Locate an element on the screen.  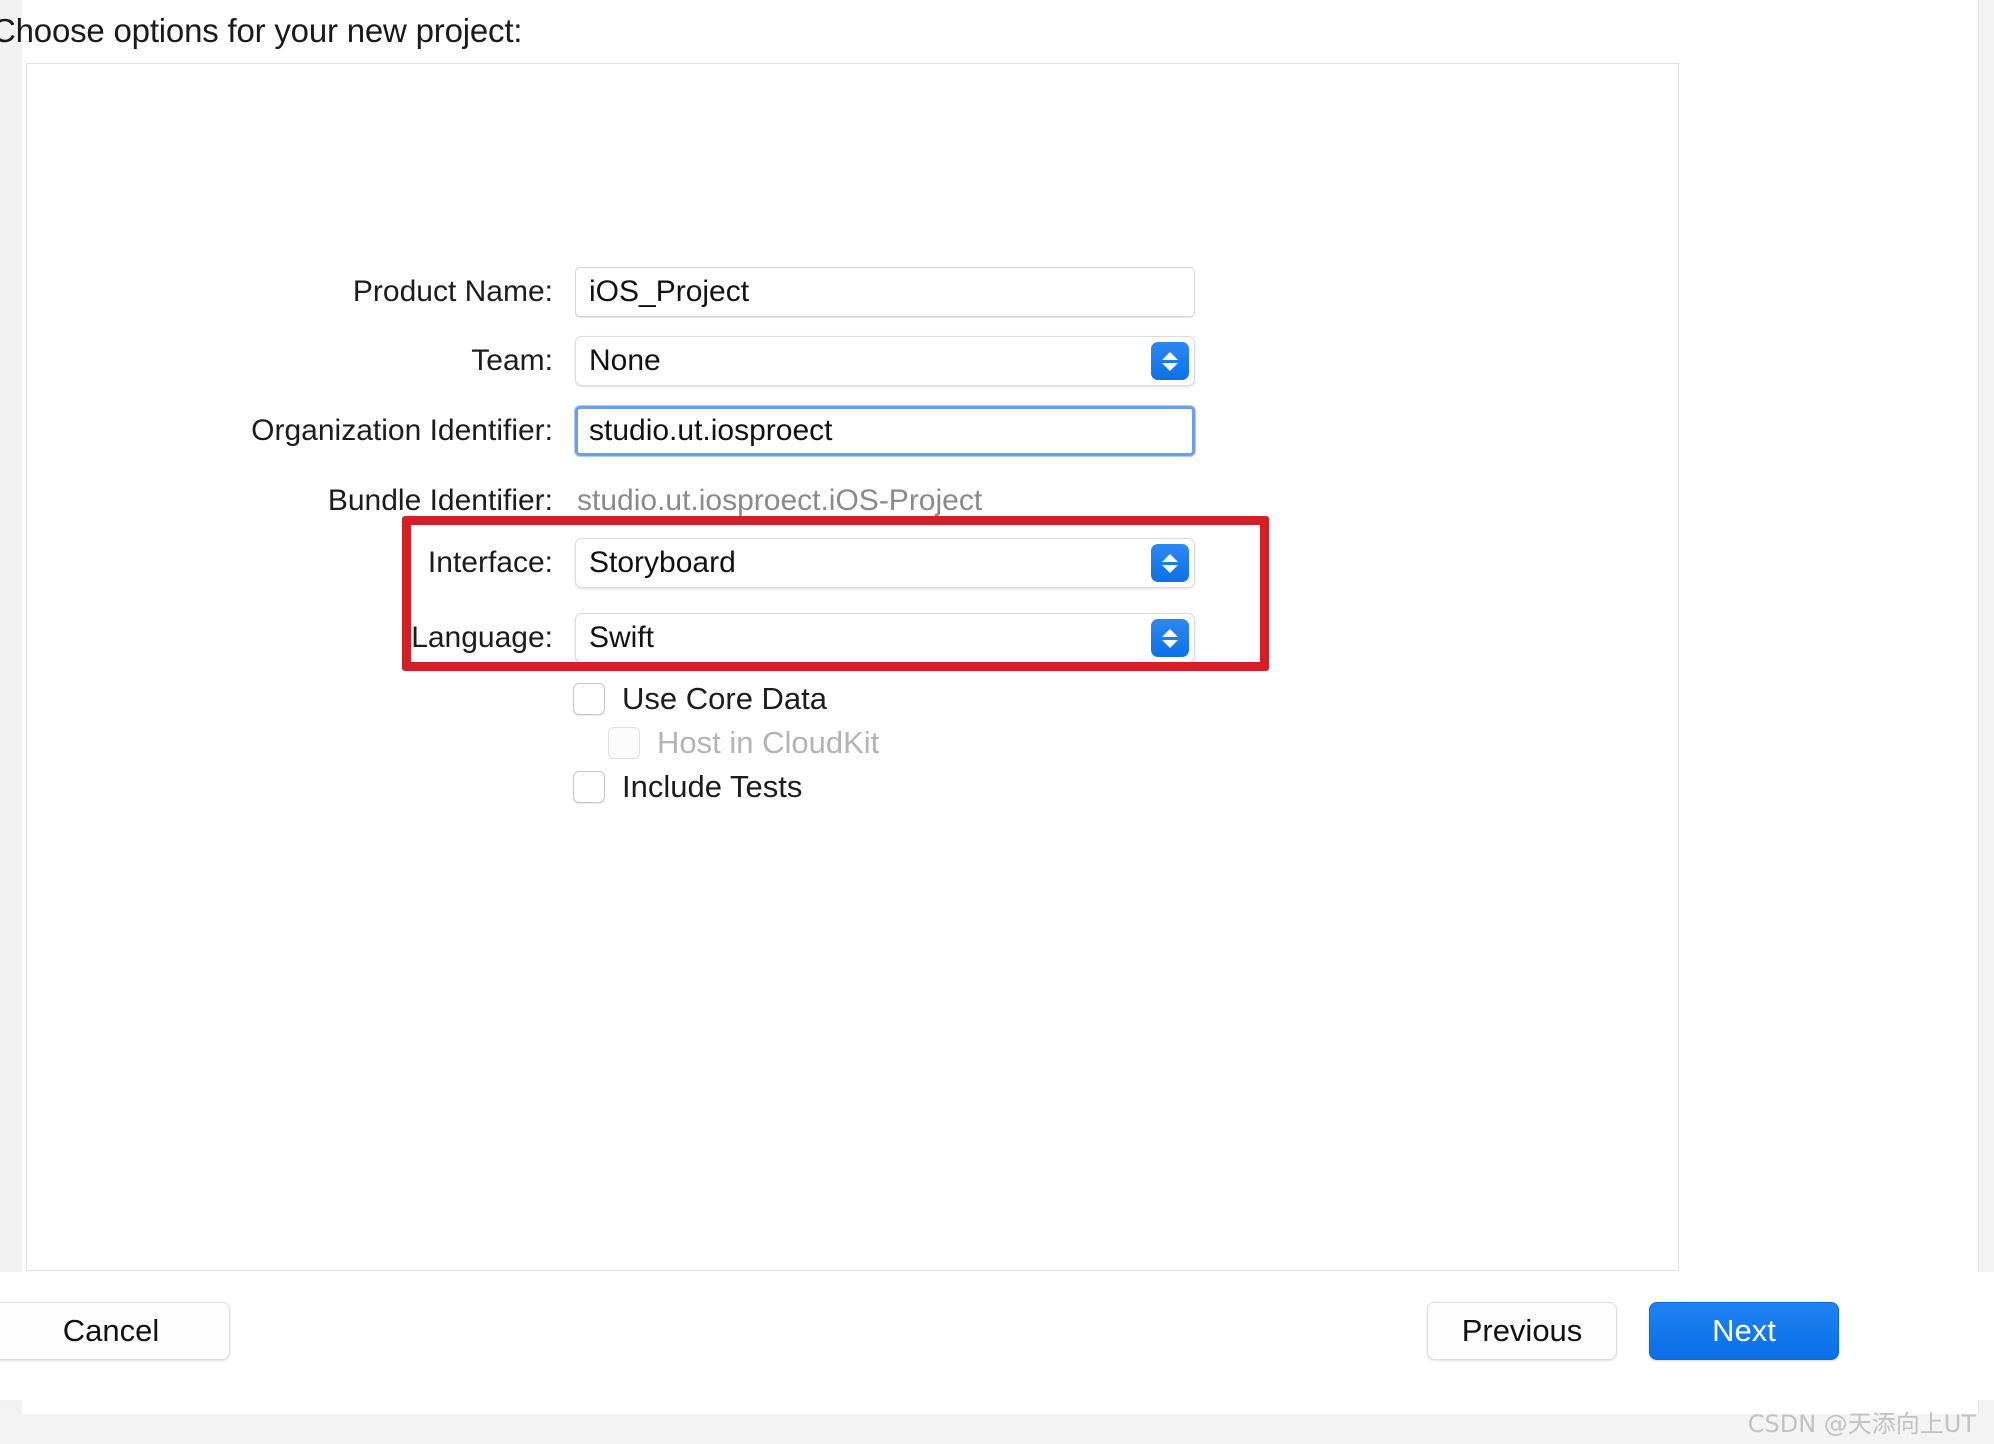
checkbox-row-host-in-cloudkit: Host in CloudKit is located at coordinates (743, 743).